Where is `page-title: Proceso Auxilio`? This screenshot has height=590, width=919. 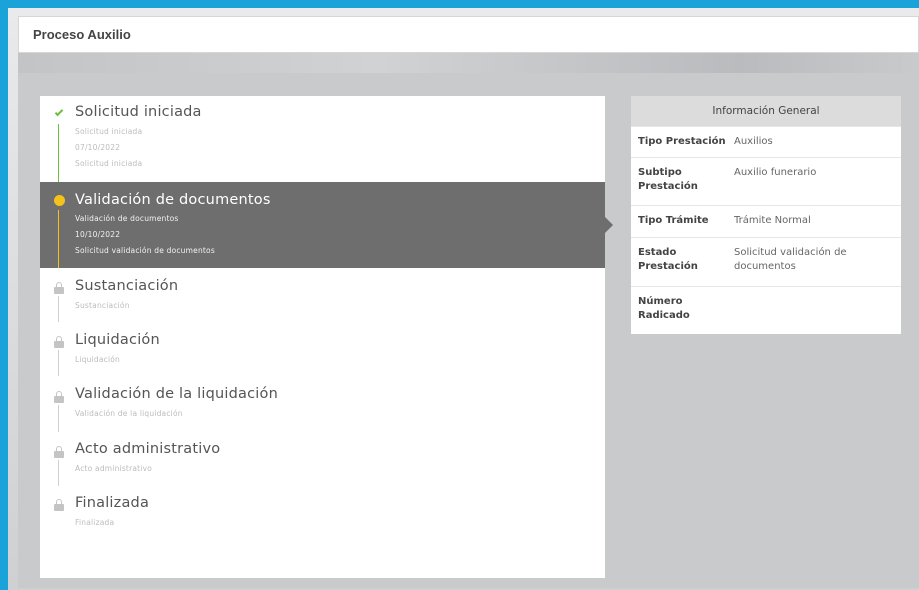 page-title: Proceso Auxilio is located at coordinates (82, 34).